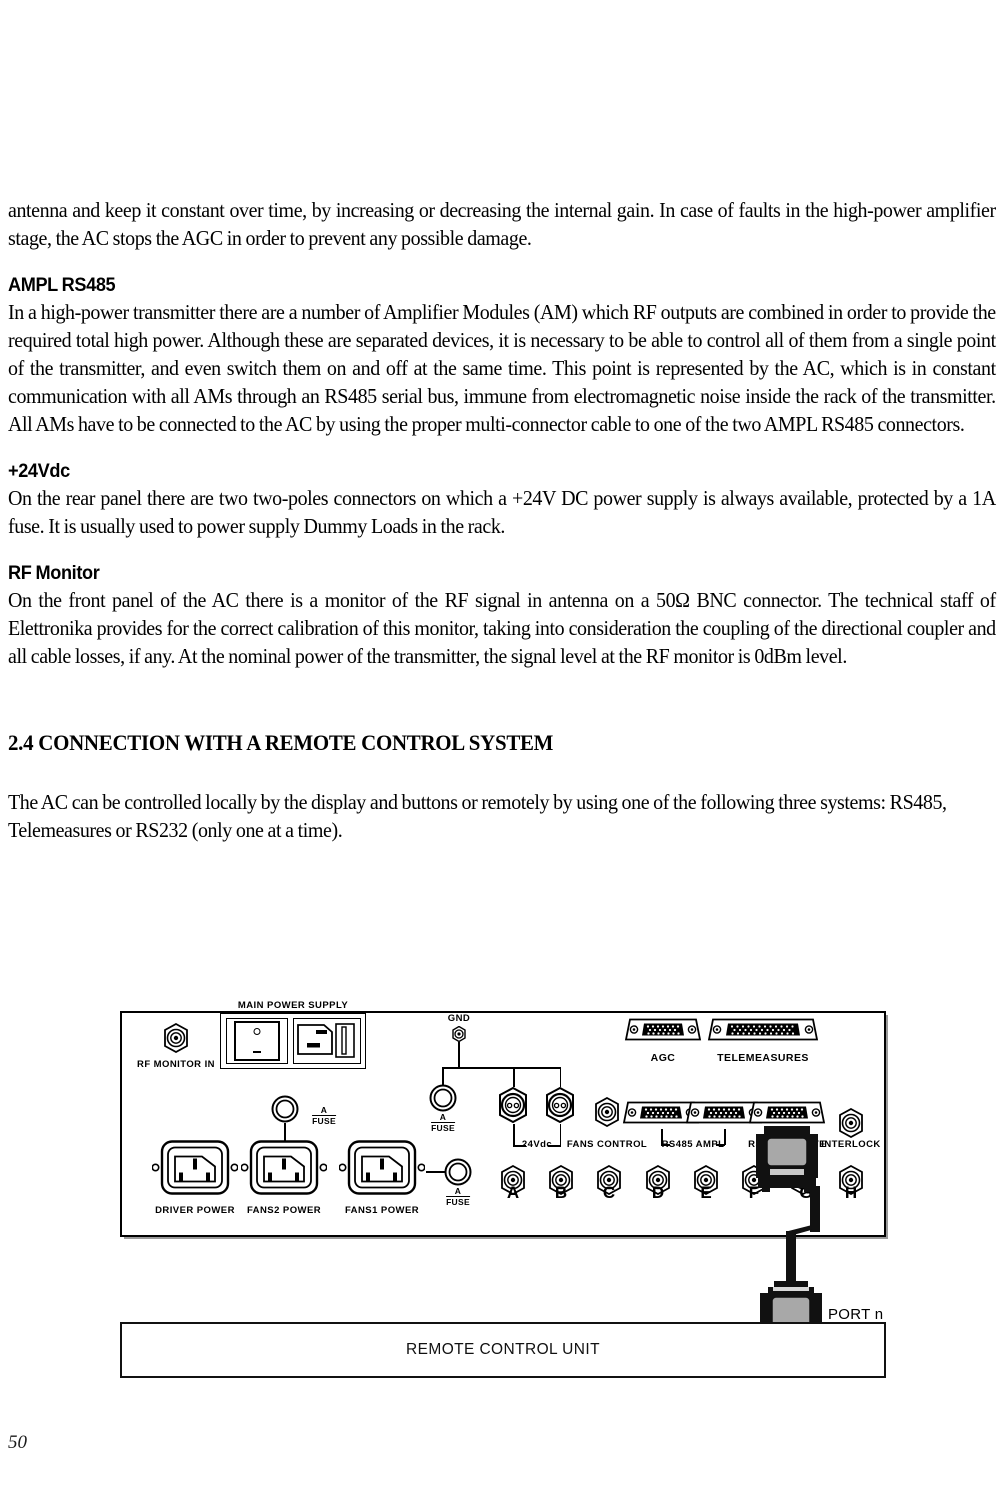 Image resolution: width=1004 pixels, height=1502 pixels. I want to click on heading-rf-monitor: RF Monitor, so click(54, 573).